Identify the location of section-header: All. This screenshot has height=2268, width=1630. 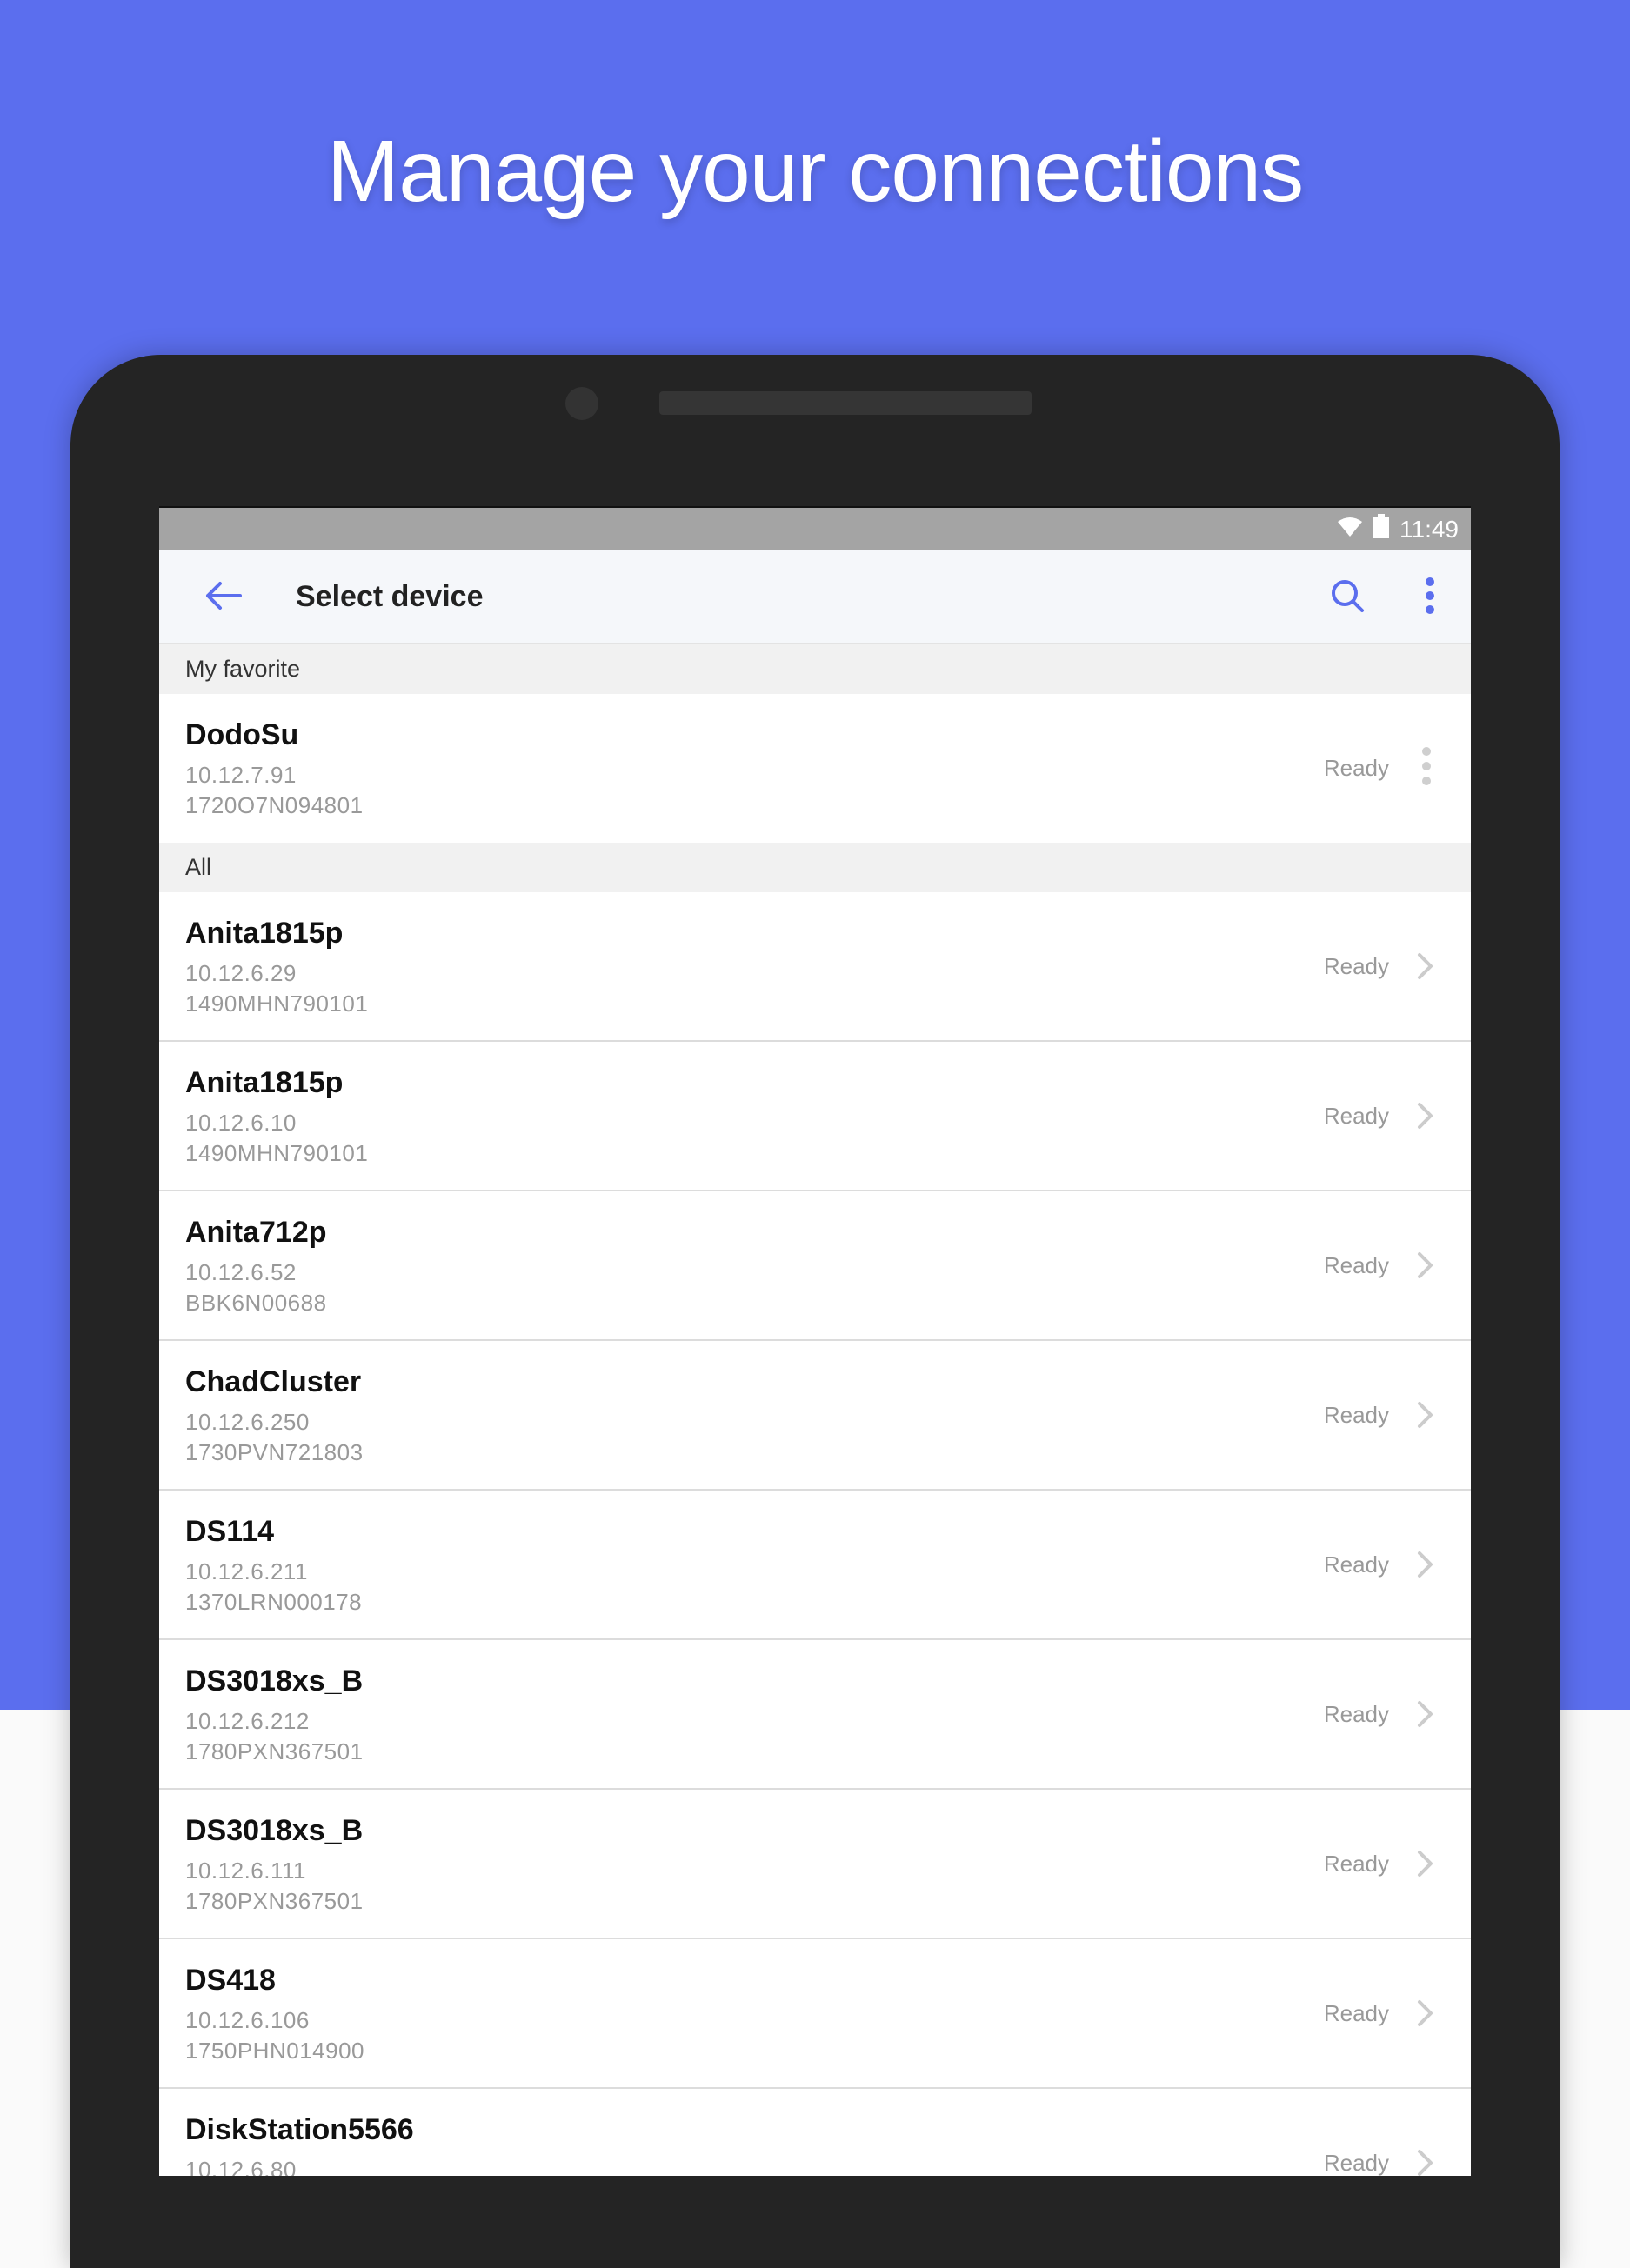
(815, 867).